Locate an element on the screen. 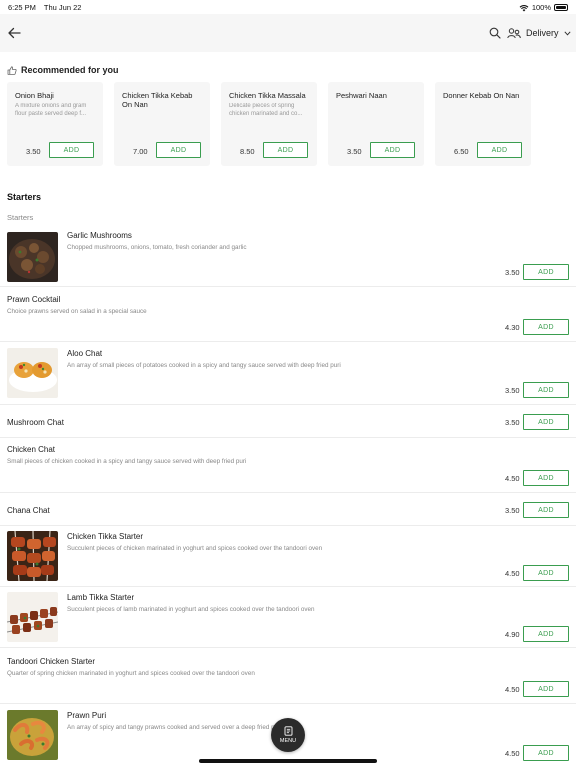  thumbs-up-icon is located at coordinates (12, 70).